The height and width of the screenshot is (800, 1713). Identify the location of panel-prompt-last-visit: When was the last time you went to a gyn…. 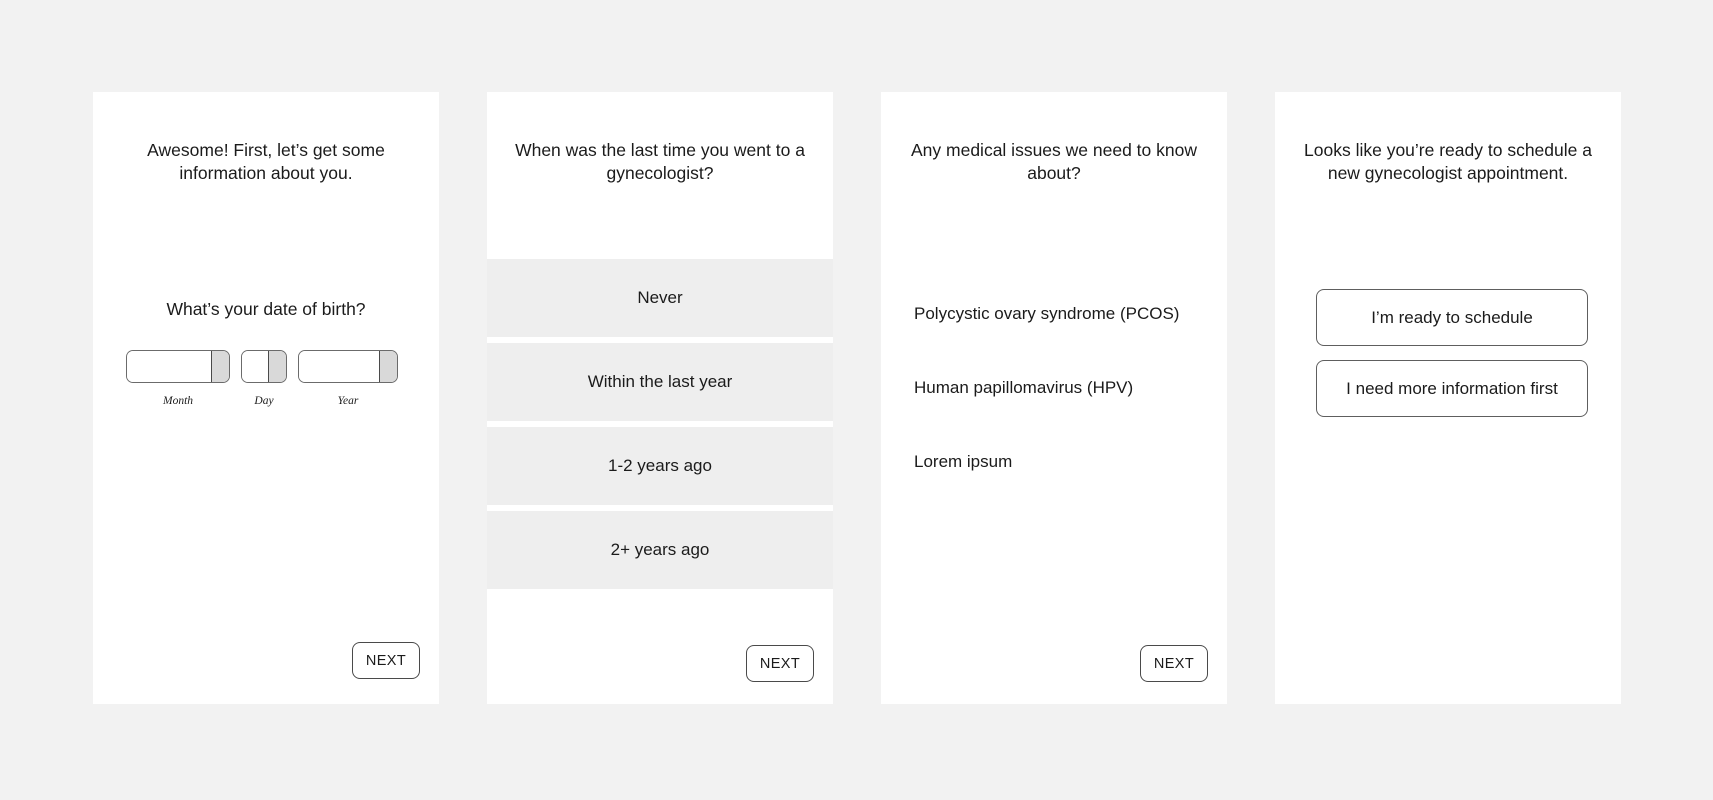
(660, 162).